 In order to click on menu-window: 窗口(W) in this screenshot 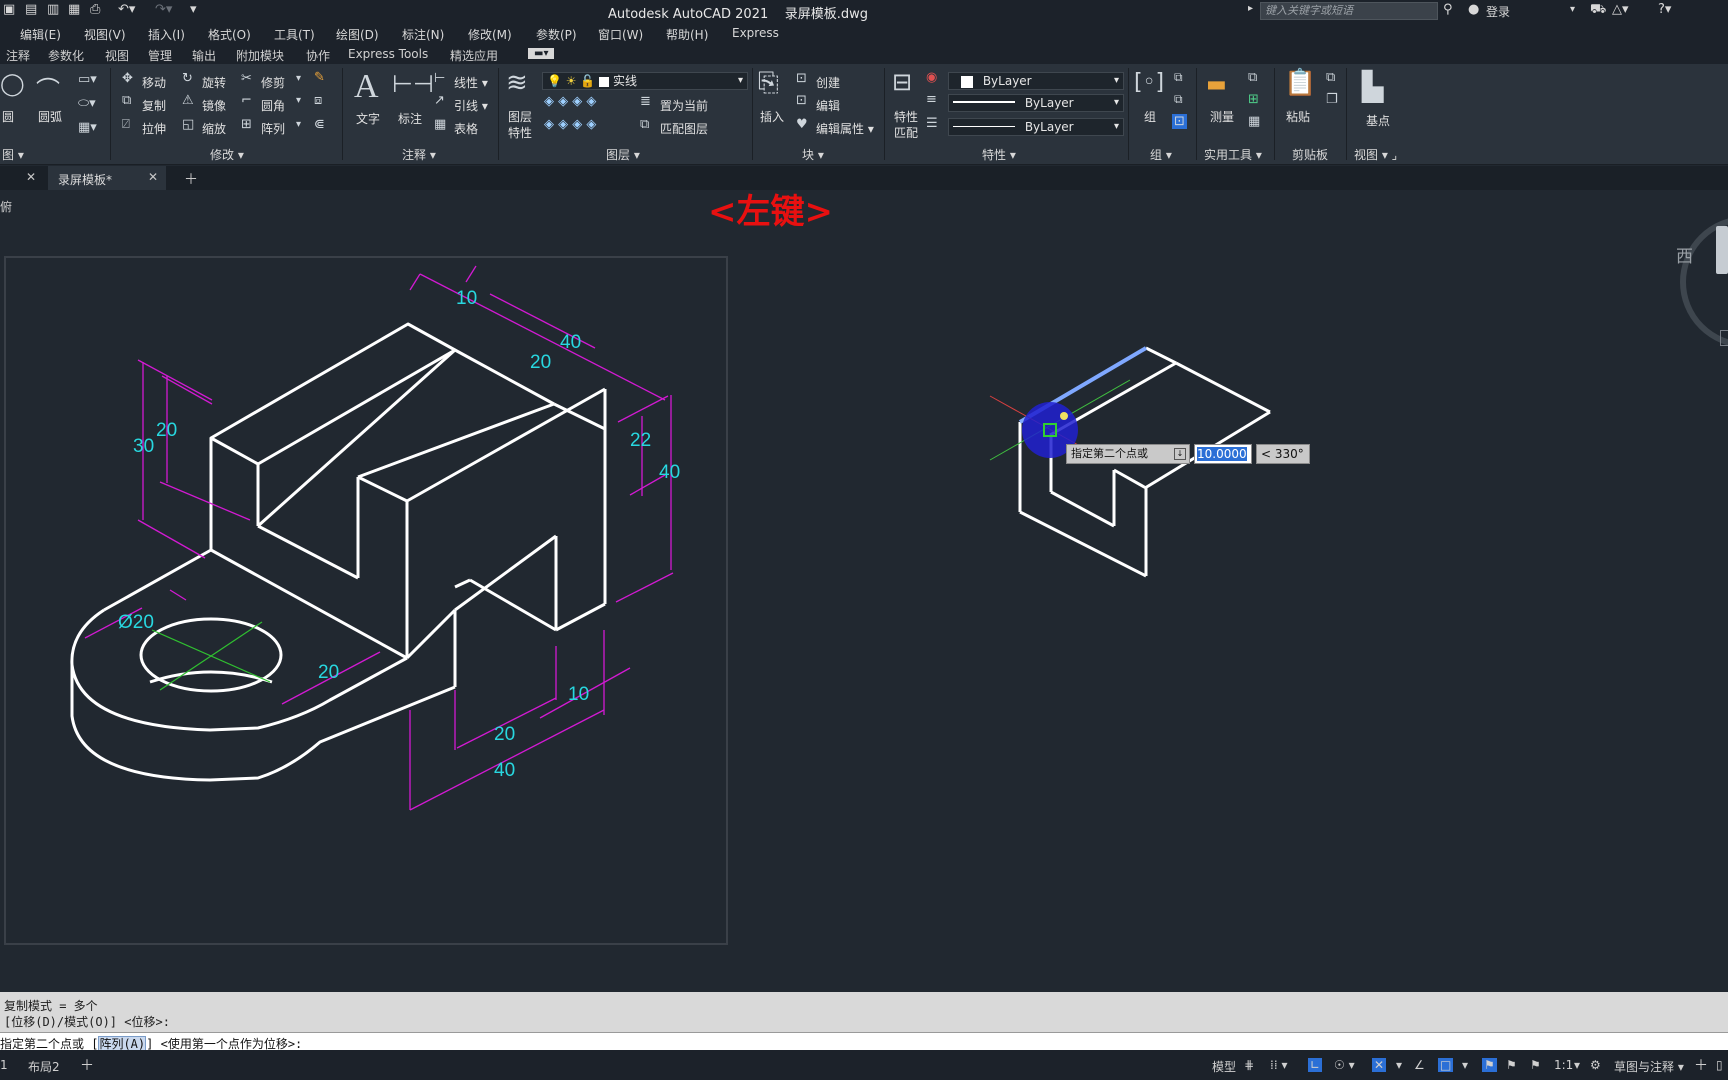, I will do `click(620, 34)`.